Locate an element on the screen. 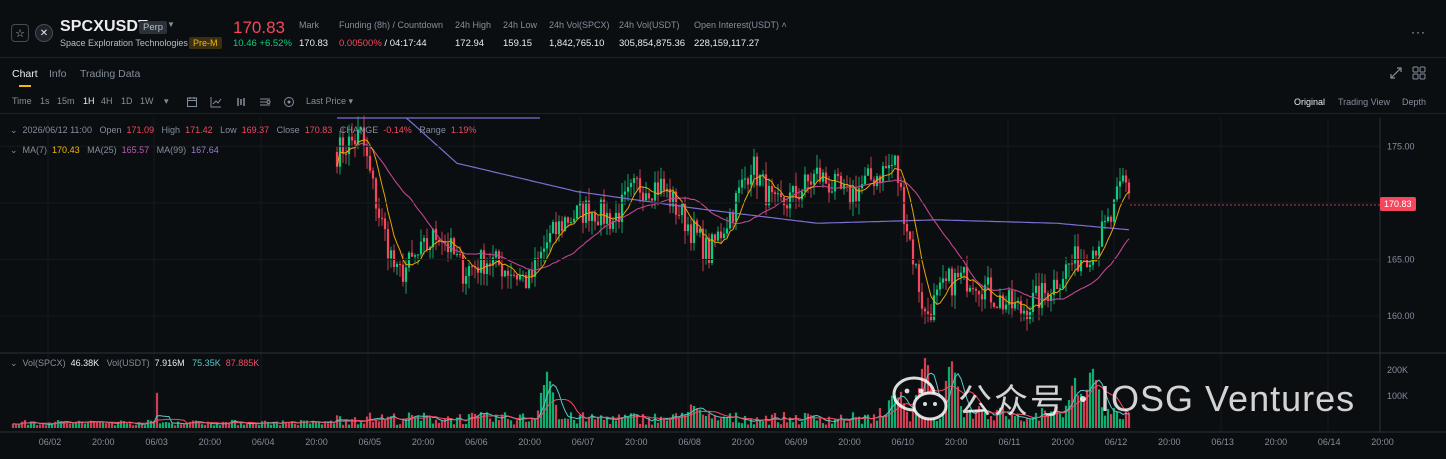 The image size is (1446, 459). view-original: Original is located at coordinates (1309, 102).